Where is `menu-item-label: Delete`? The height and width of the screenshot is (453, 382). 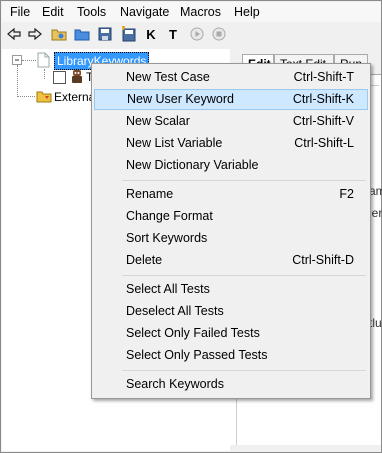 menu-item-label: Delete is located at coordinates (144, 260).